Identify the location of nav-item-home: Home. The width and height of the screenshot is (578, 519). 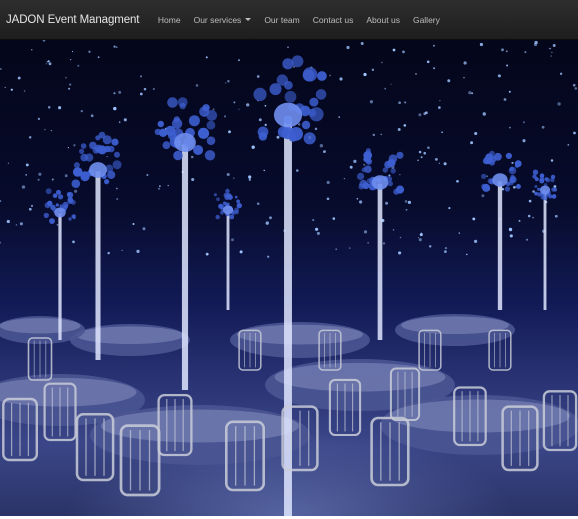
(169, 20).